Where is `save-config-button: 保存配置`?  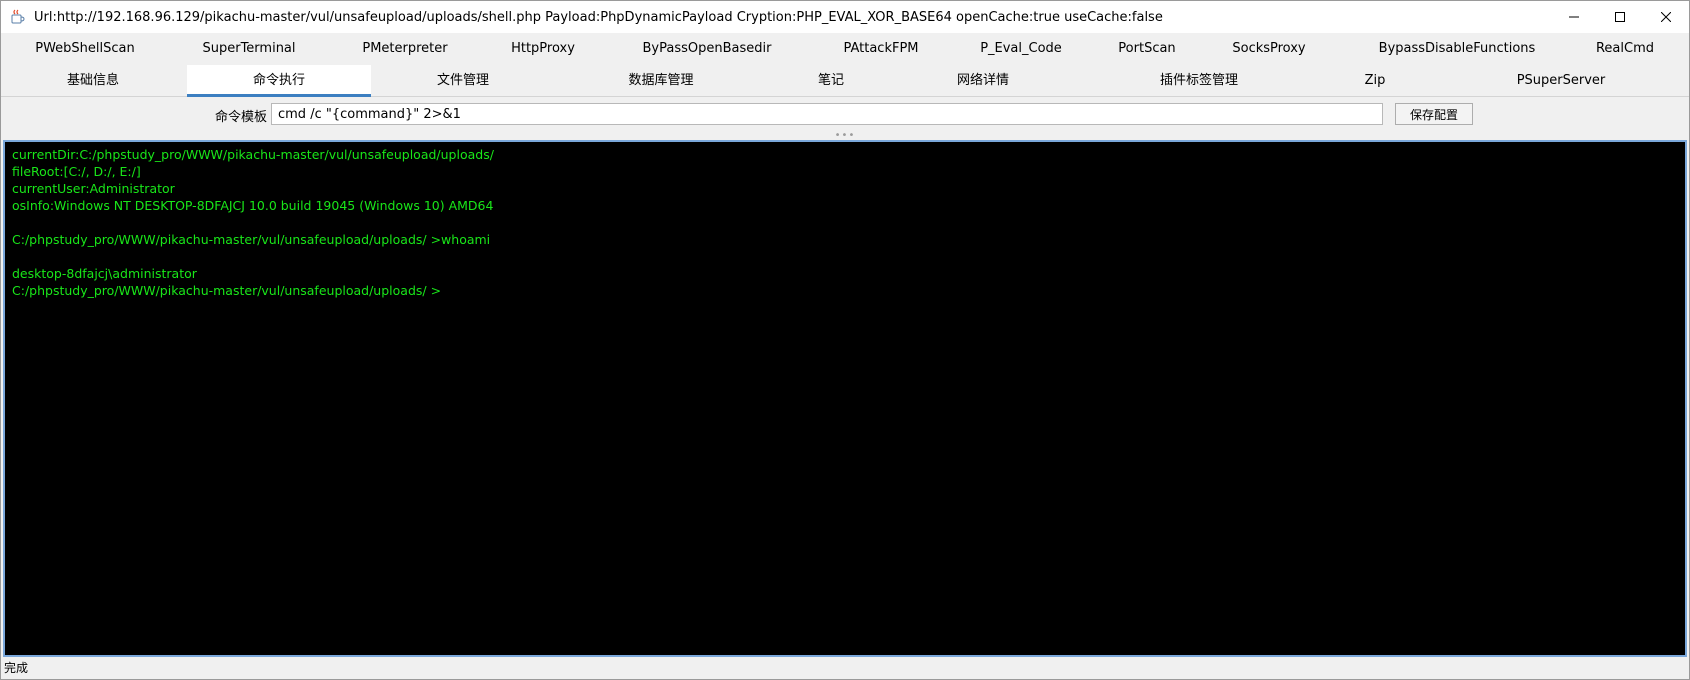 save-config-button: 保存配置 is located at coordinates (1434, 114).